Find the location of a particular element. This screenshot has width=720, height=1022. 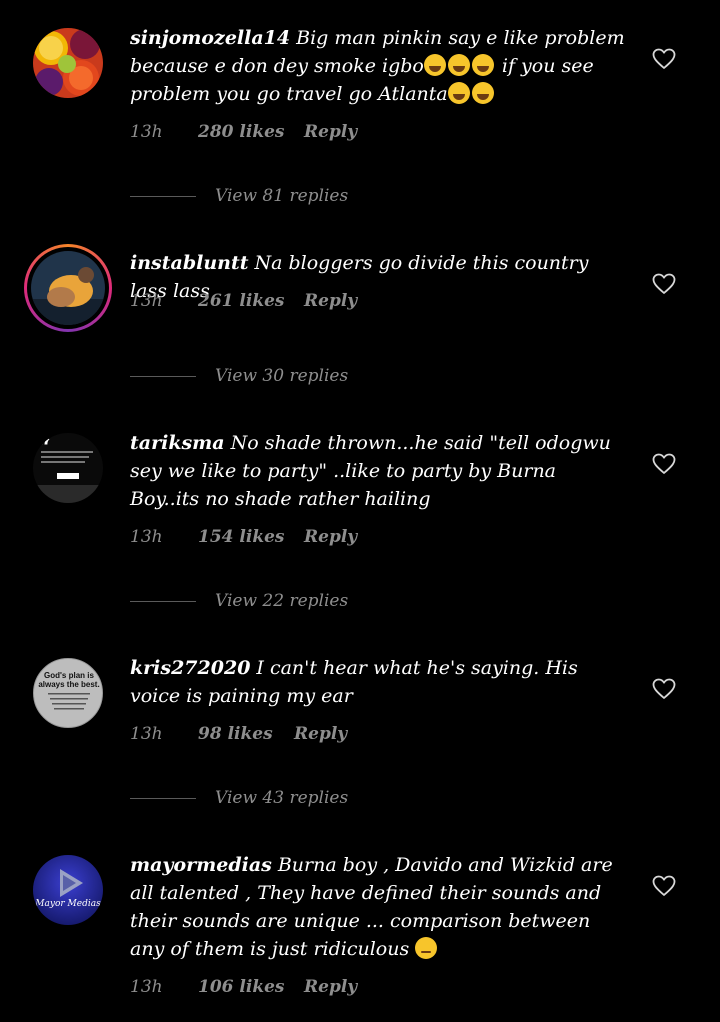

avatar: “ is located at coordinates (68, 468).